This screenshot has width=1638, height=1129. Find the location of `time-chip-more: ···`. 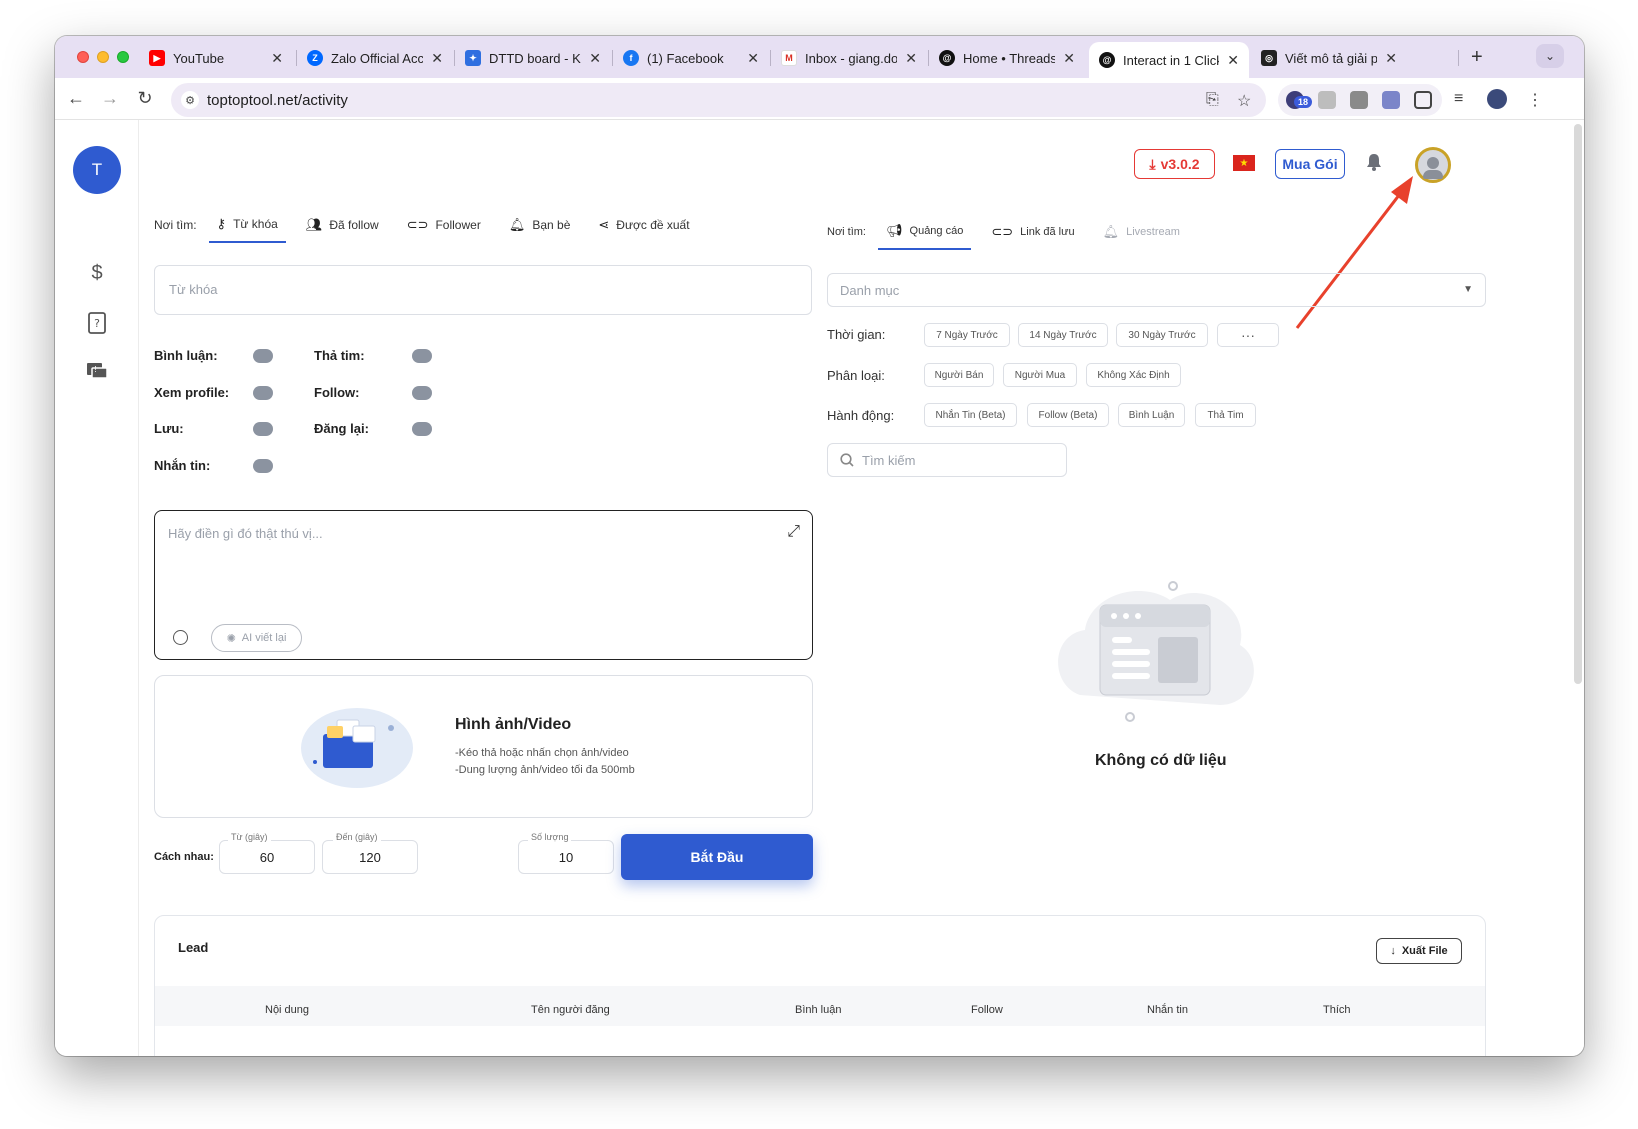

time-chip-more: ··· is located at coordinates (1248, 335).